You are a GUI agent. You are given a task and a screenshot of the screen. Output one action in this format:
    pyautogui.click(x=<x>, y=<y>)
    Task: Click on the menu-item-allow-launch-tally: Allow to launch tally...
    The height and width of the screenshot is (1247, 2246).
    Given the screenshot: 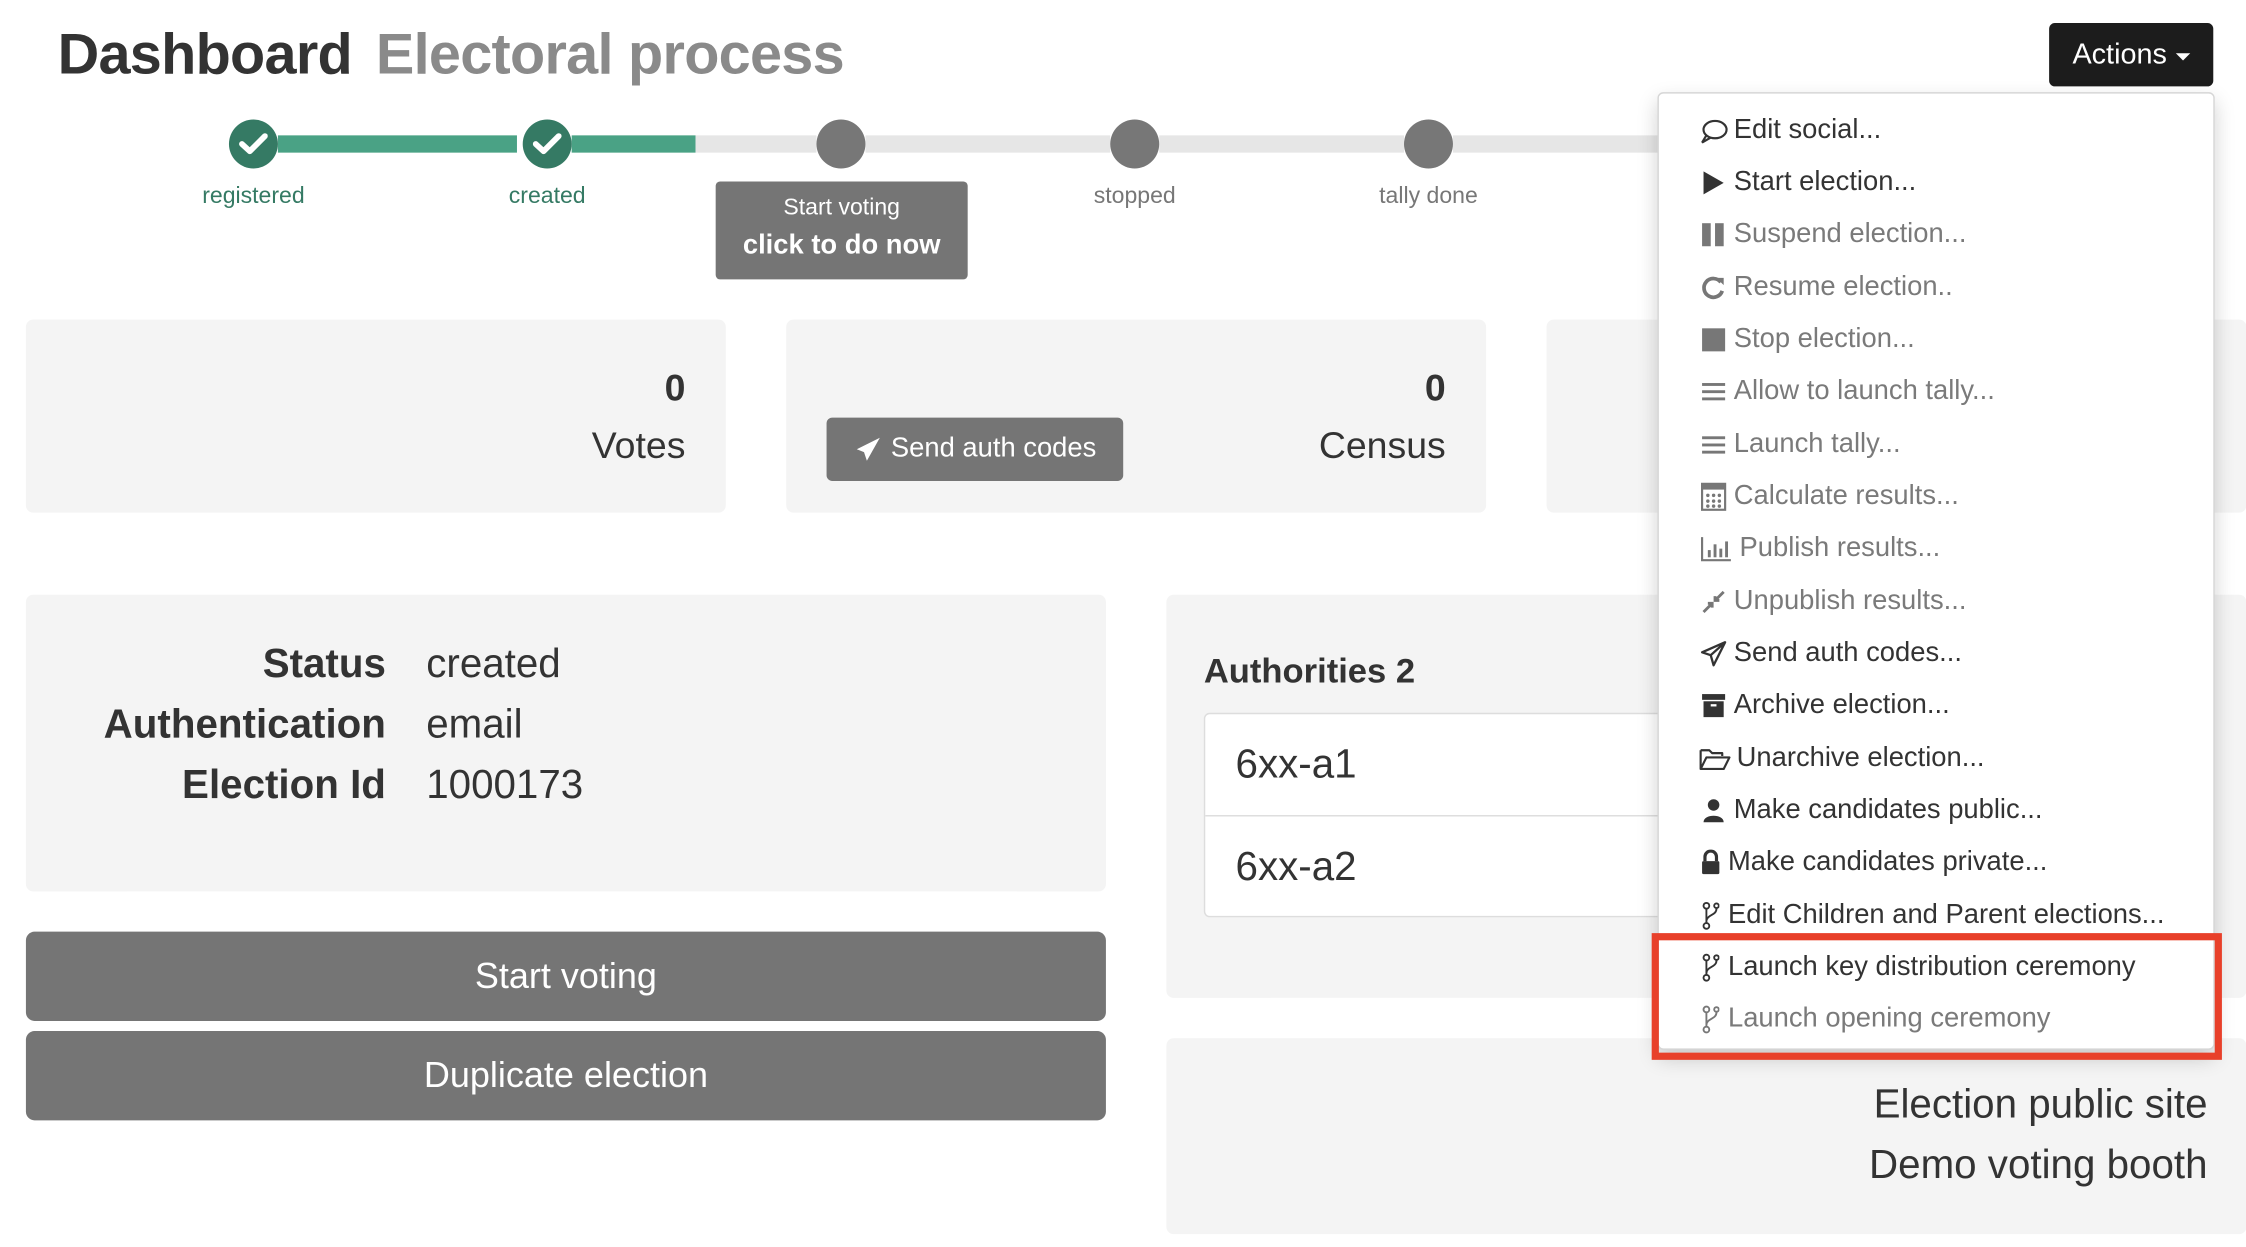 What is the action you would take?
    pyautogui.click(x=1847, y=392)
    